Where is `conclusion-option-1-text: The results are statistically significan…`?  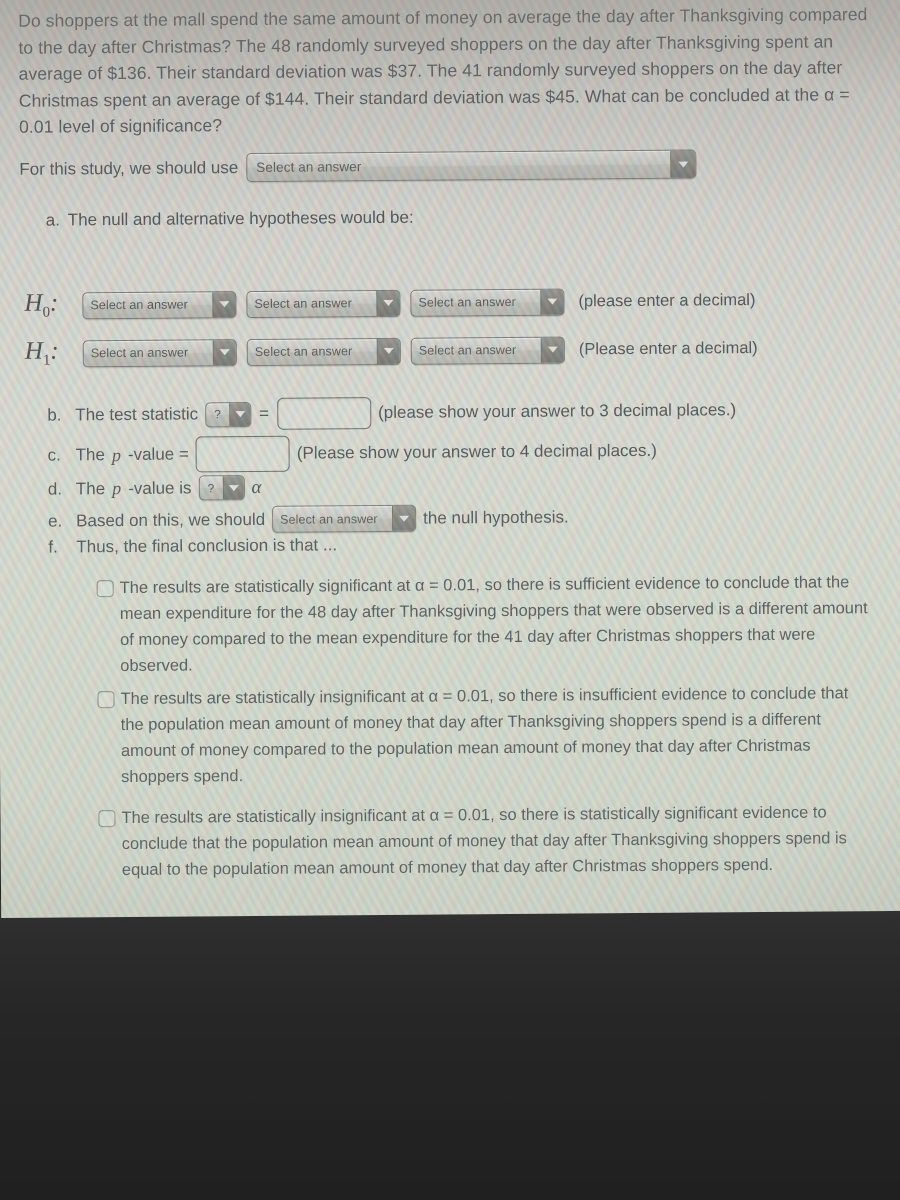
conclusion-option-1-text: The results are statistically significan… is located at coordinates (493, 624).